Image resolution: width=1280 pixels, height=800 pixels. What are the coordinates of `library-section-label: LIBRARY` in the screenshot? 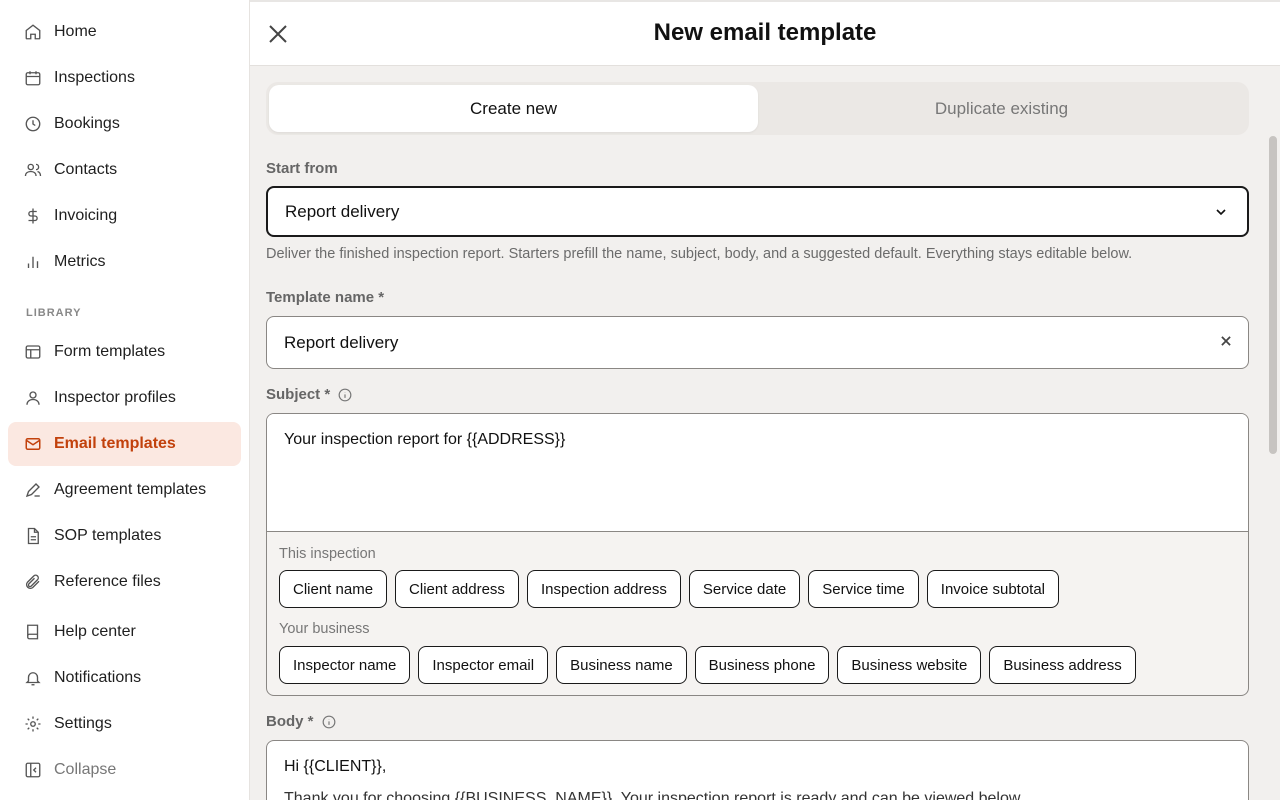 It's located at (54, 313).